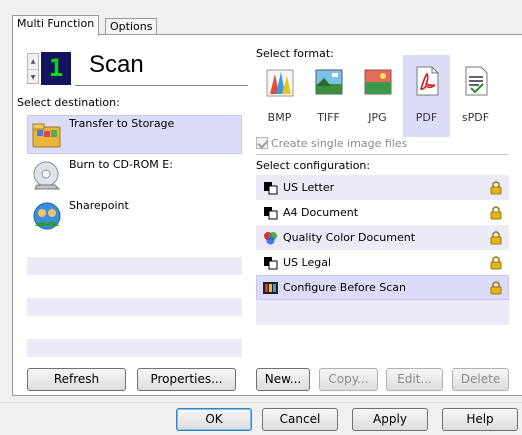  What do you see at coordinates (99, 205) in the screenshot?
I see `destination-label: Sharepoint` at bounding box center [99, 205].